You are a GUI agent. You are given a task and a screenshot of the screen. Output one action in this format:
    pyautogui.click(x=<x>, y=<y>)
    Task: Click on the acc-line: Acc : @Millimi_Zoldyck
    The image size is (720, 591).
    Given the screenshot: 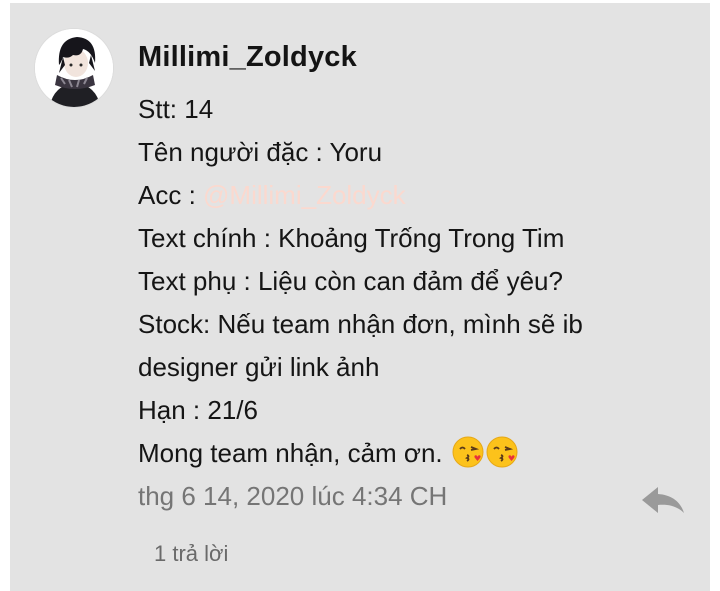 What is the action you would take?
    pyautogui.click(x=418, y=195)
    